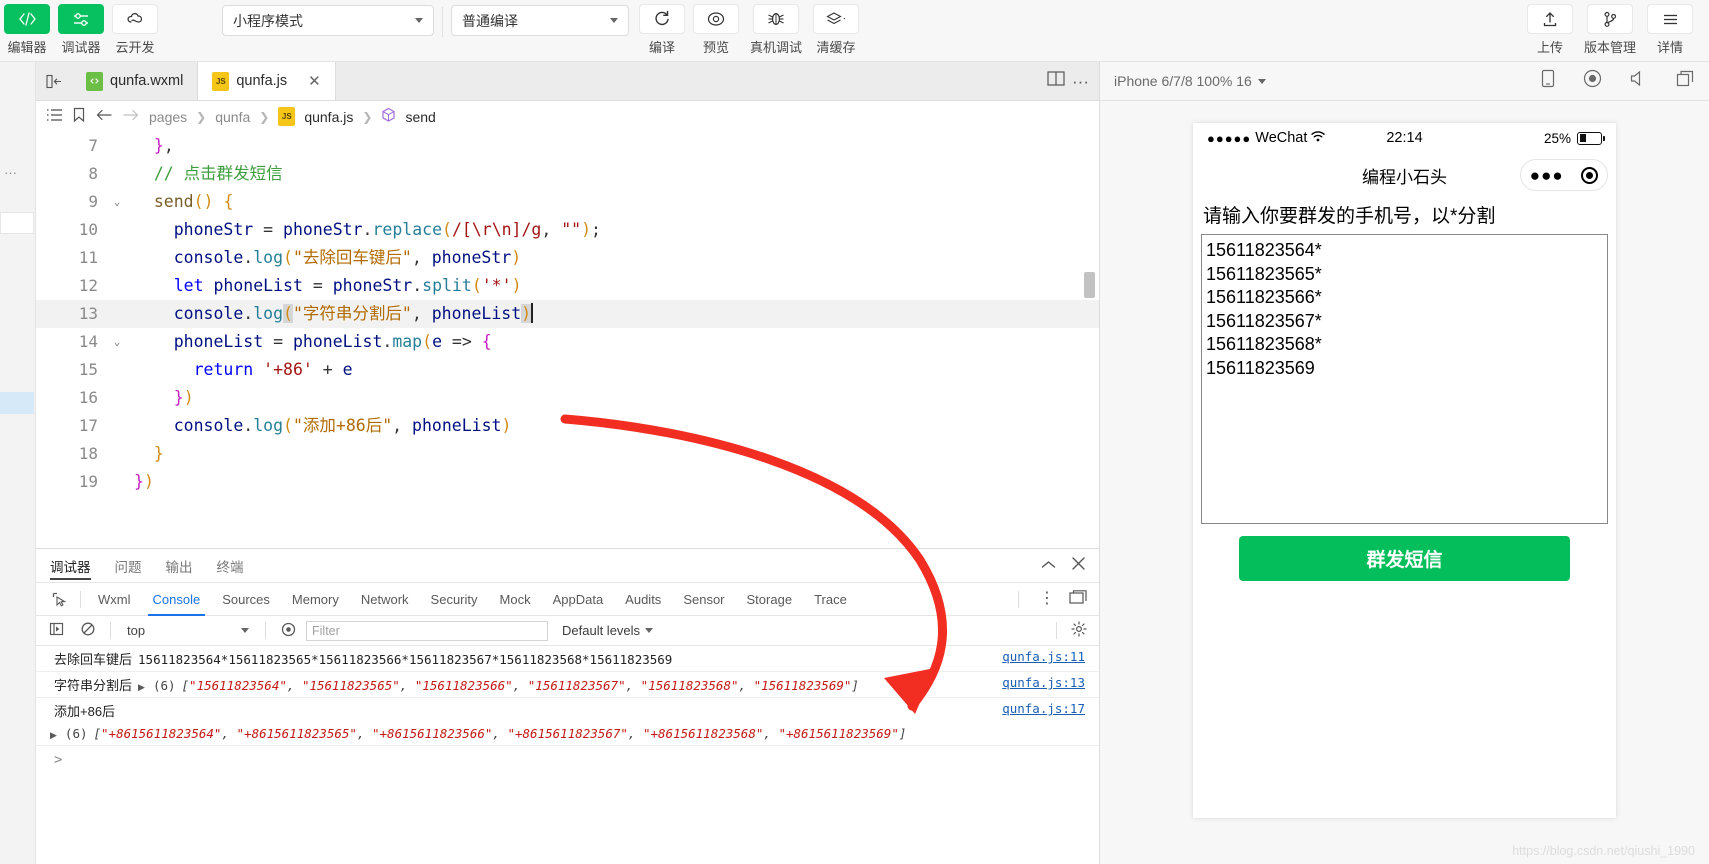 Image resolution: width=1709 pixels, height=864 pixels. What do you see at coordinates (1610, 28) in the screenshot?
I see `toolbar-item-version-control: 版本管理` at bounding box center [1610, 28].